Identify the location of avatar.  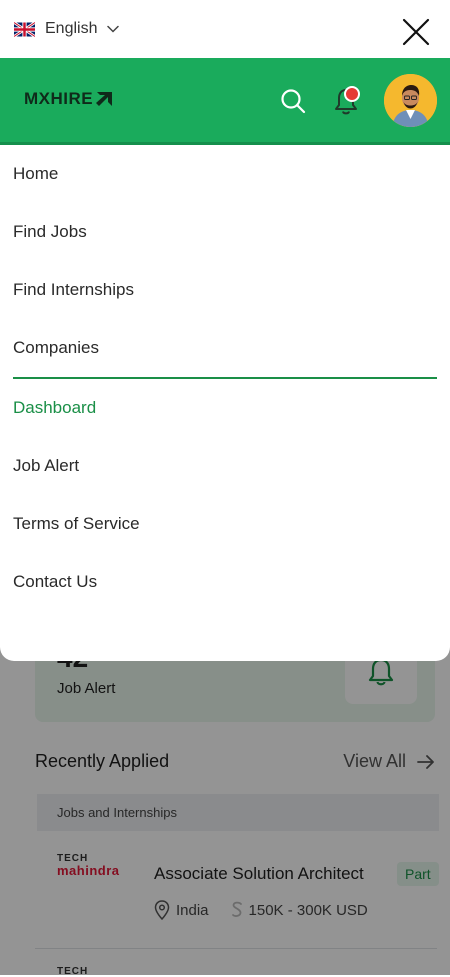
(410, 100).